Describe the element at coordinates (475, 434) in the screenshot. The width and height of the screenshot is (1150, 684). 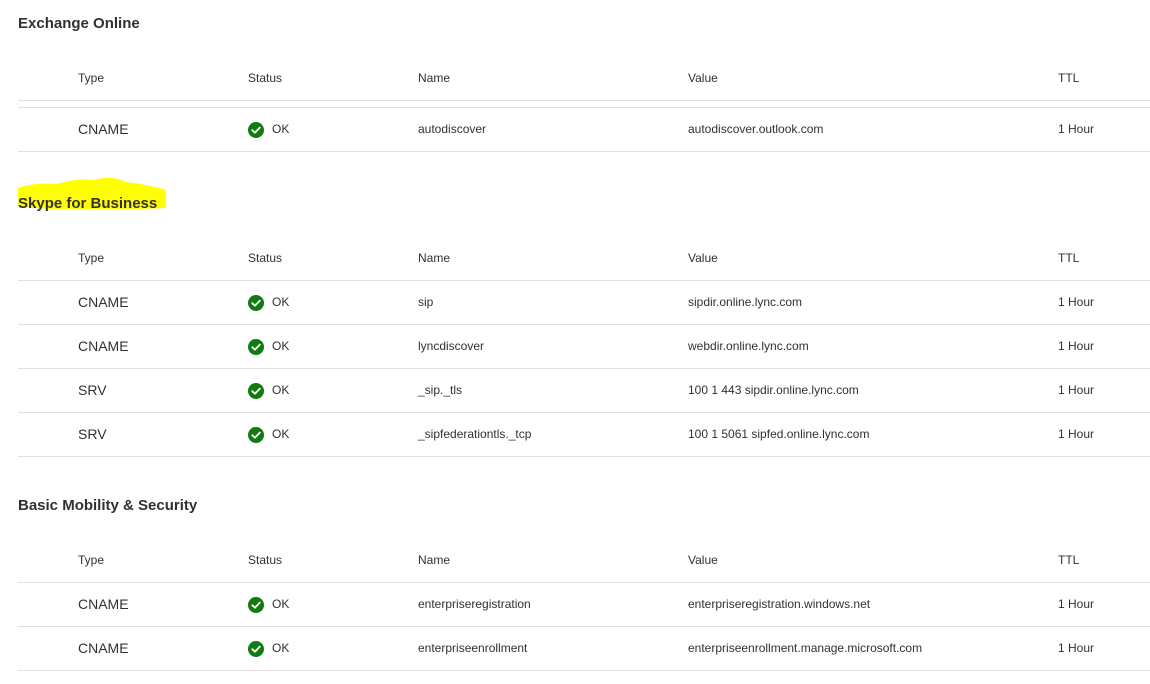
I see `record-name: _sipfederationtls._tcp` at that location.